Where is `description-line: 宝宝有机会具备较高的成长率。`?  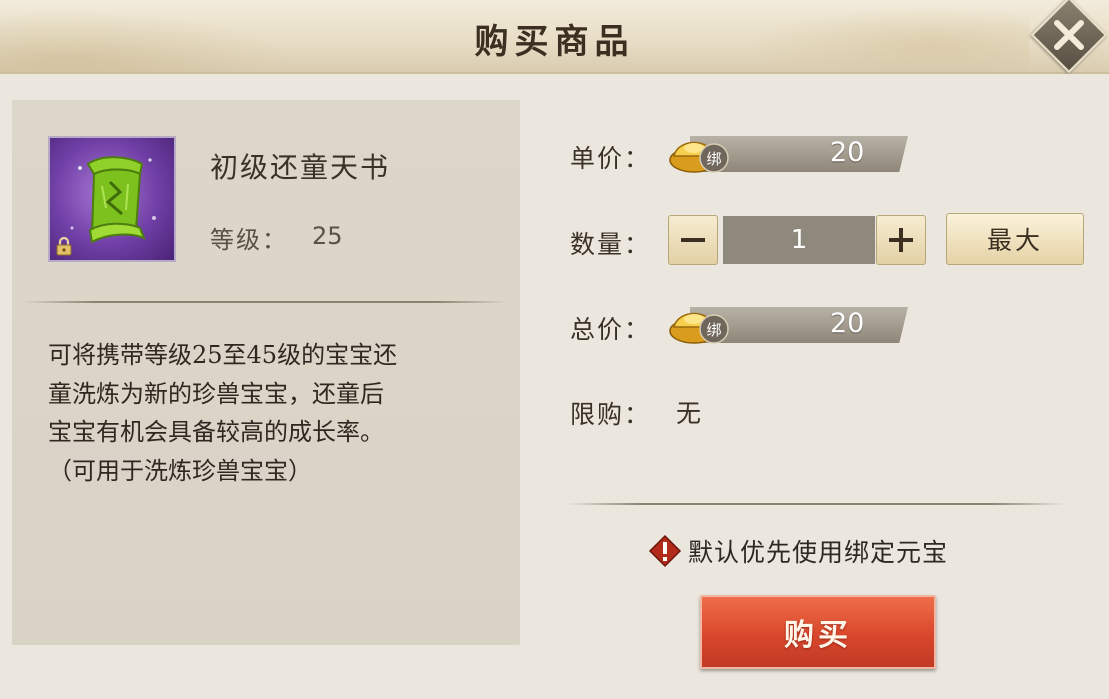 description-line: 宝宝有机会具备较高的成长率。 is located at coordinates (216, 432).